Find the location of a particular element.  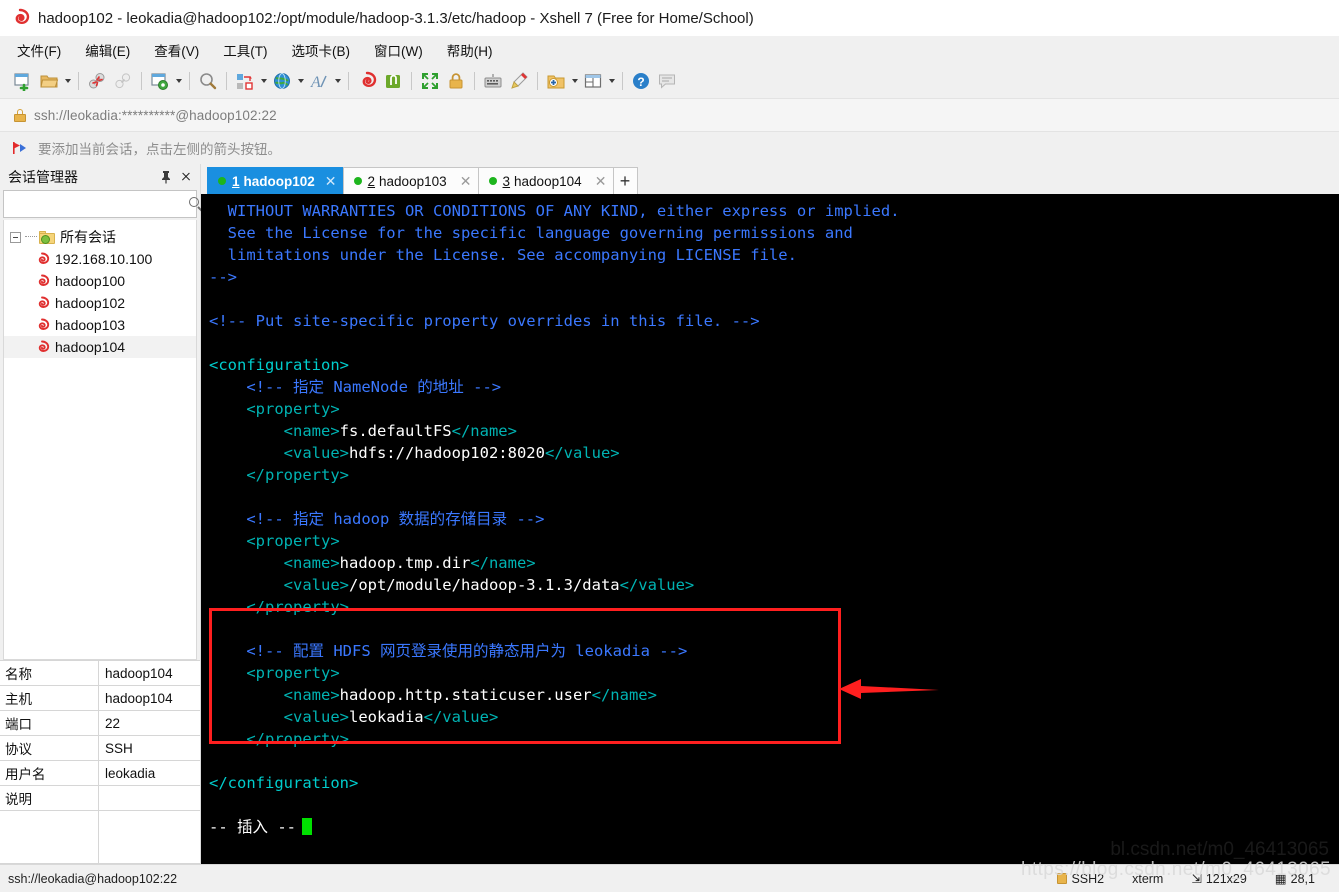

status-cursor-pos: 28,1 is located at coordinates (1302, 878).